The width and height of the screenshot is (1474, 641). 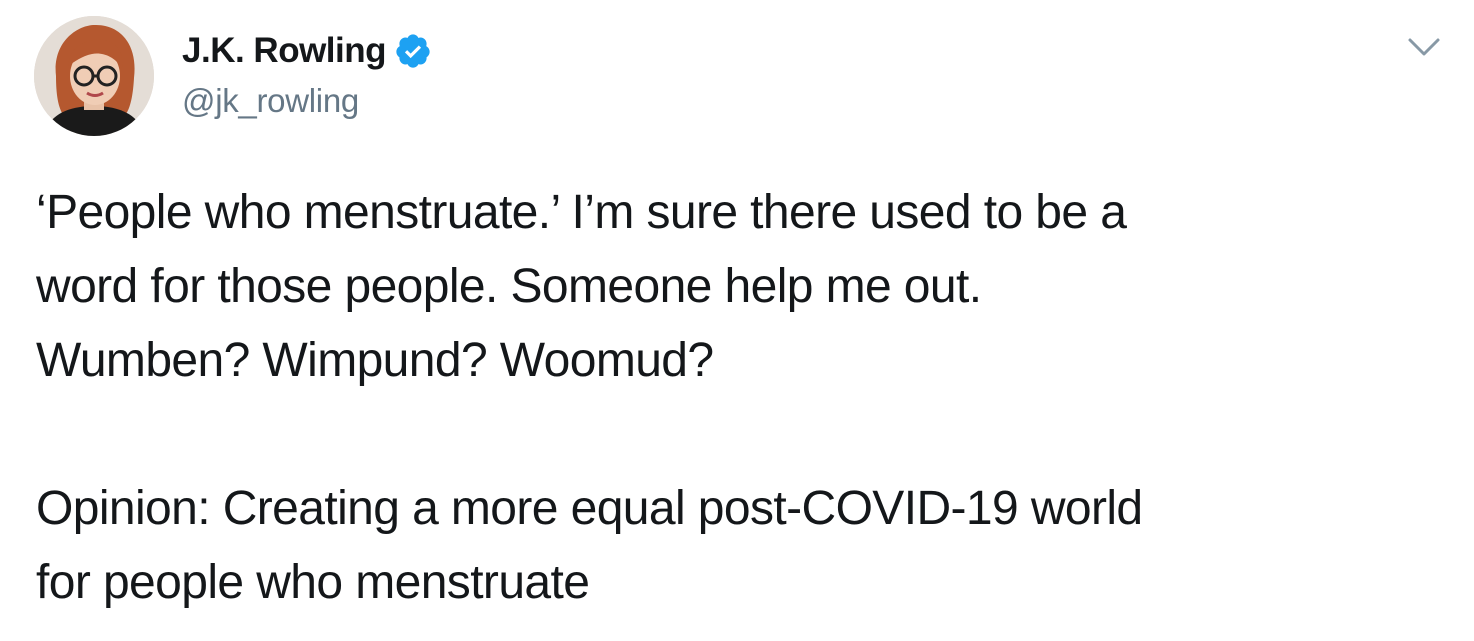 I want to click on author-handle: @jk_rowling, so click(x=270, y=101).